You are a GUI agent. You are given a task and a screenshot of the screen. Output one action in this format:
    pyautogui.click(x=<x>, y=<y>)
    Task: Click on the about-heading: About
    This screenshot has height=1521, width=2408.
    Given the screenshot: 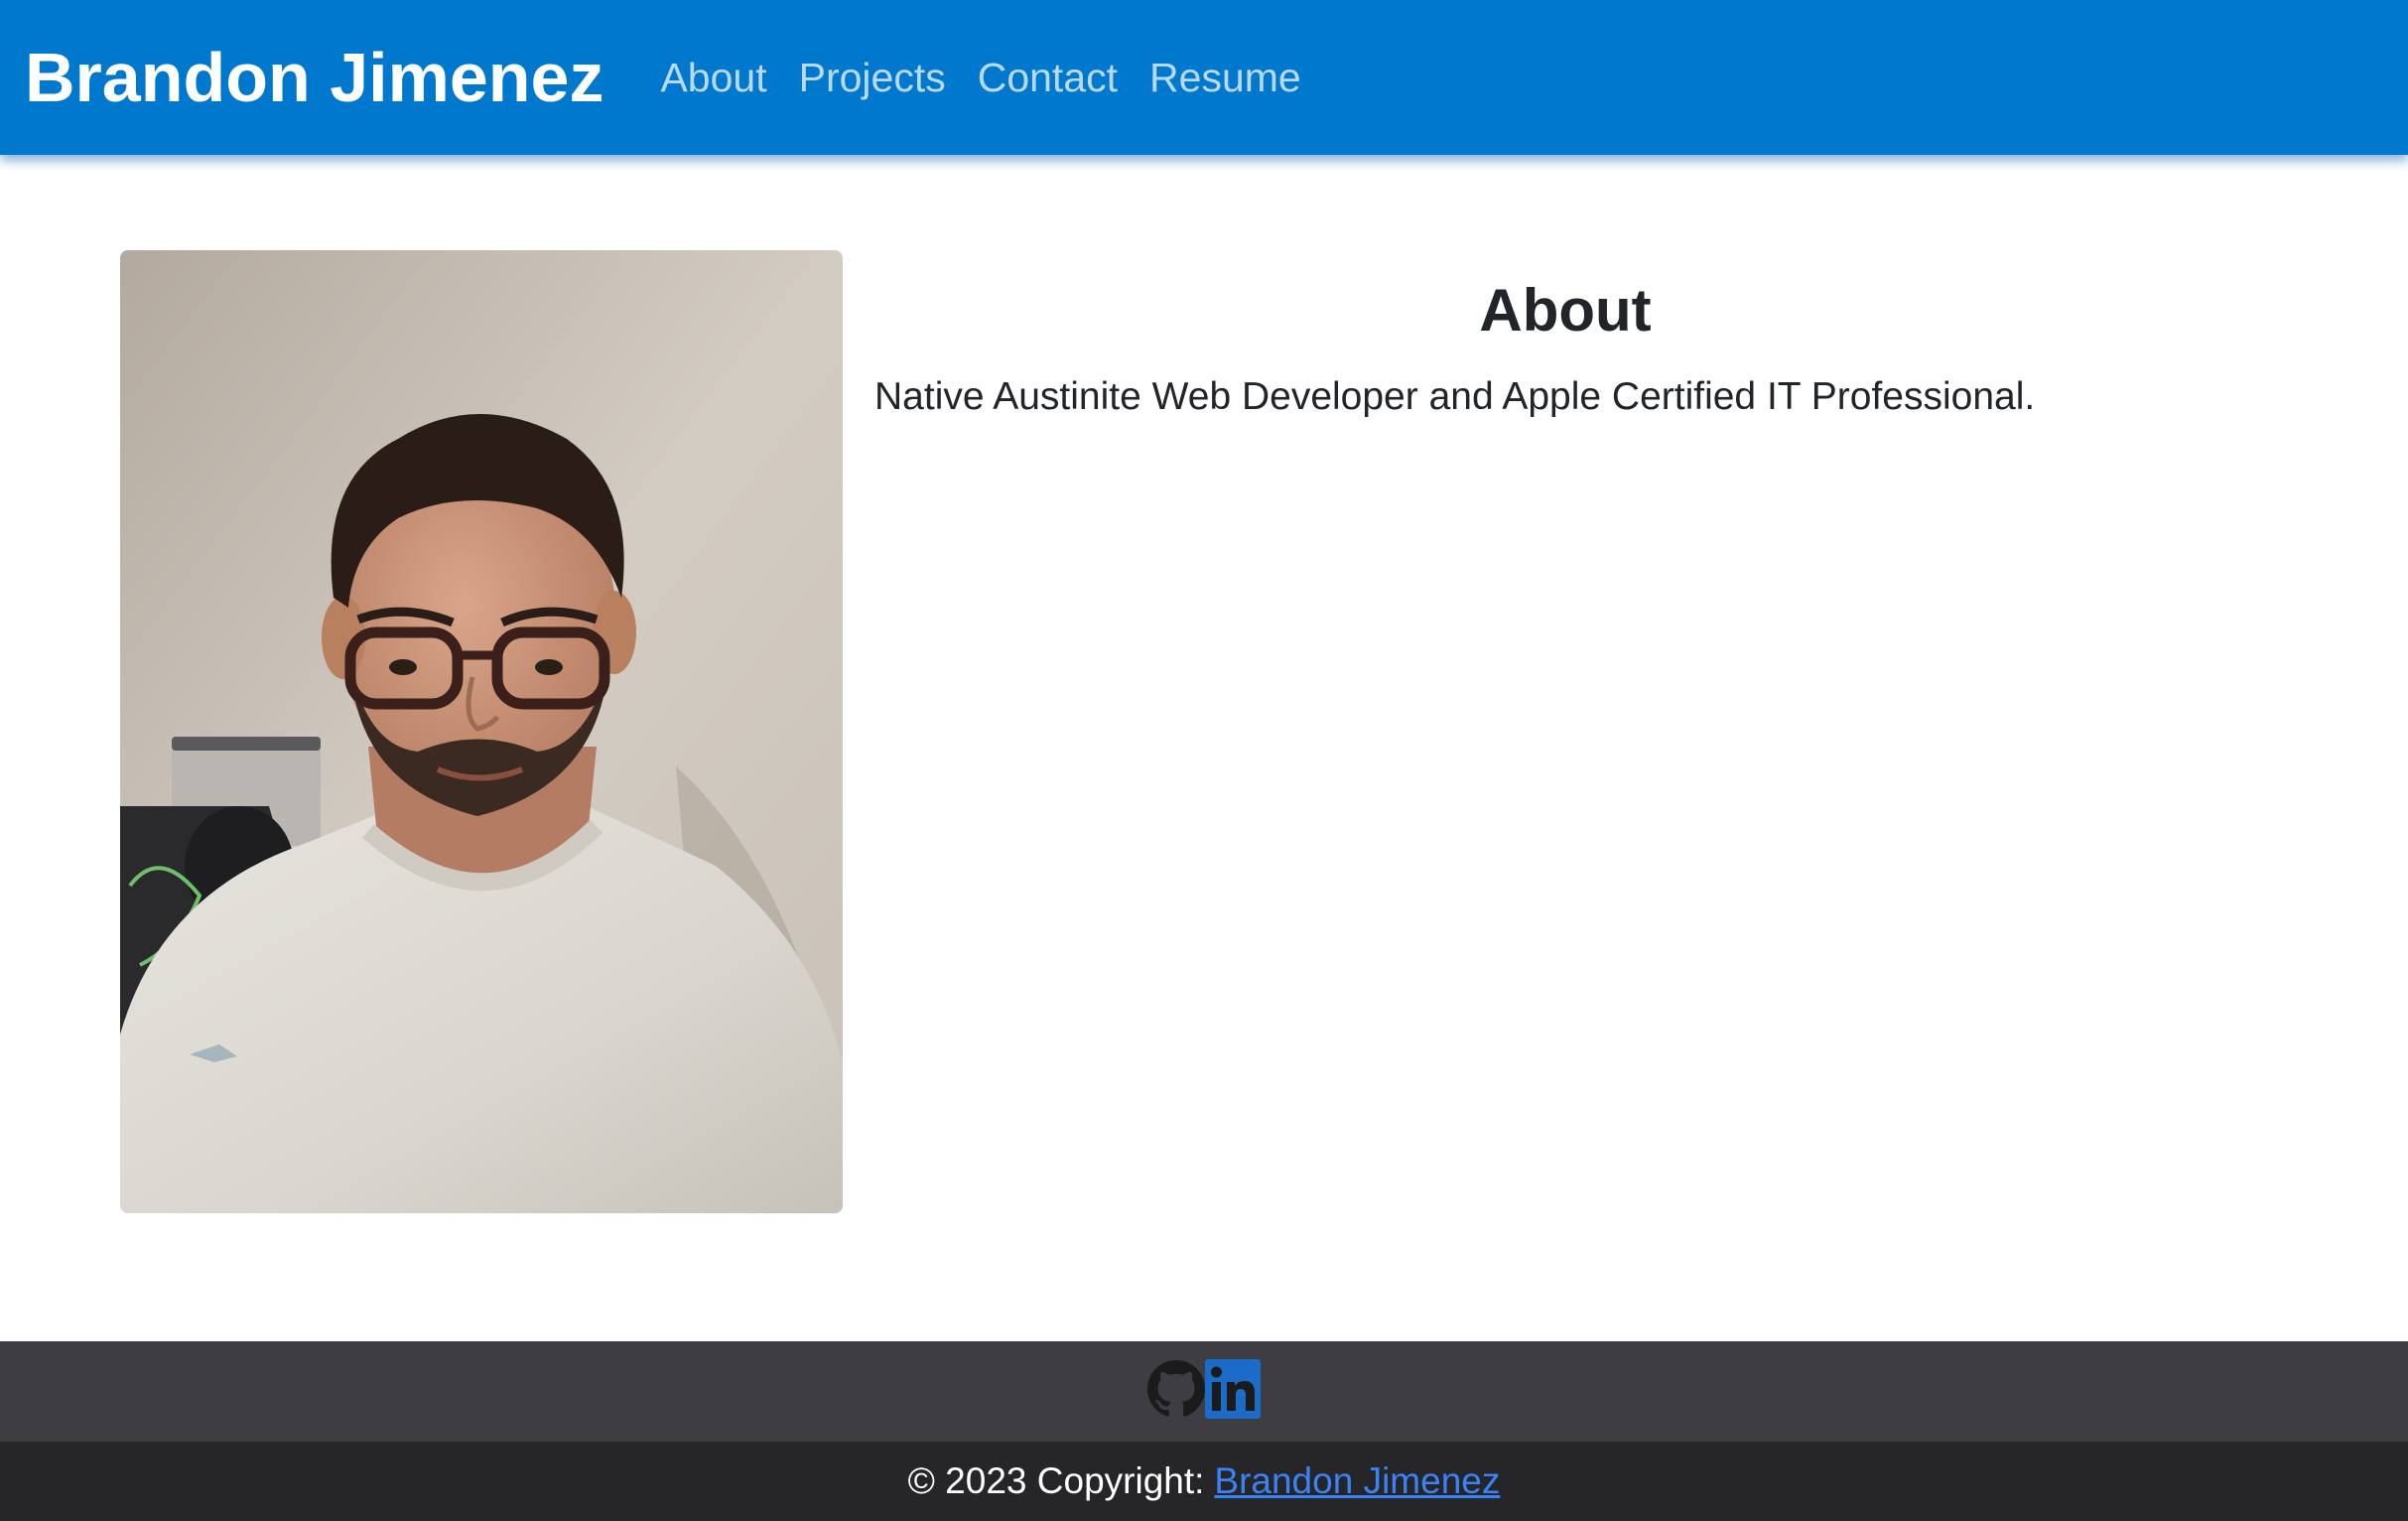 What is the action you would take?
    pyautogui.click(x=1565, y=311)
    